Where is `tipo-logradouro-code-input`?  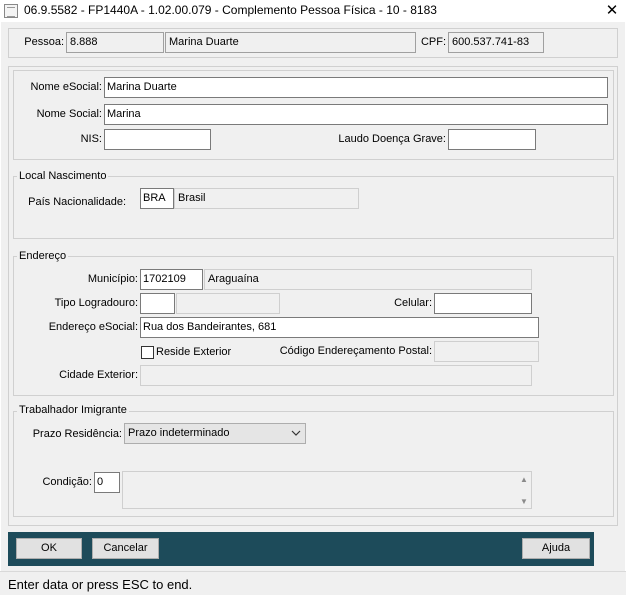
tipo-logradouro-code-input is located at coordinates (157, 303).